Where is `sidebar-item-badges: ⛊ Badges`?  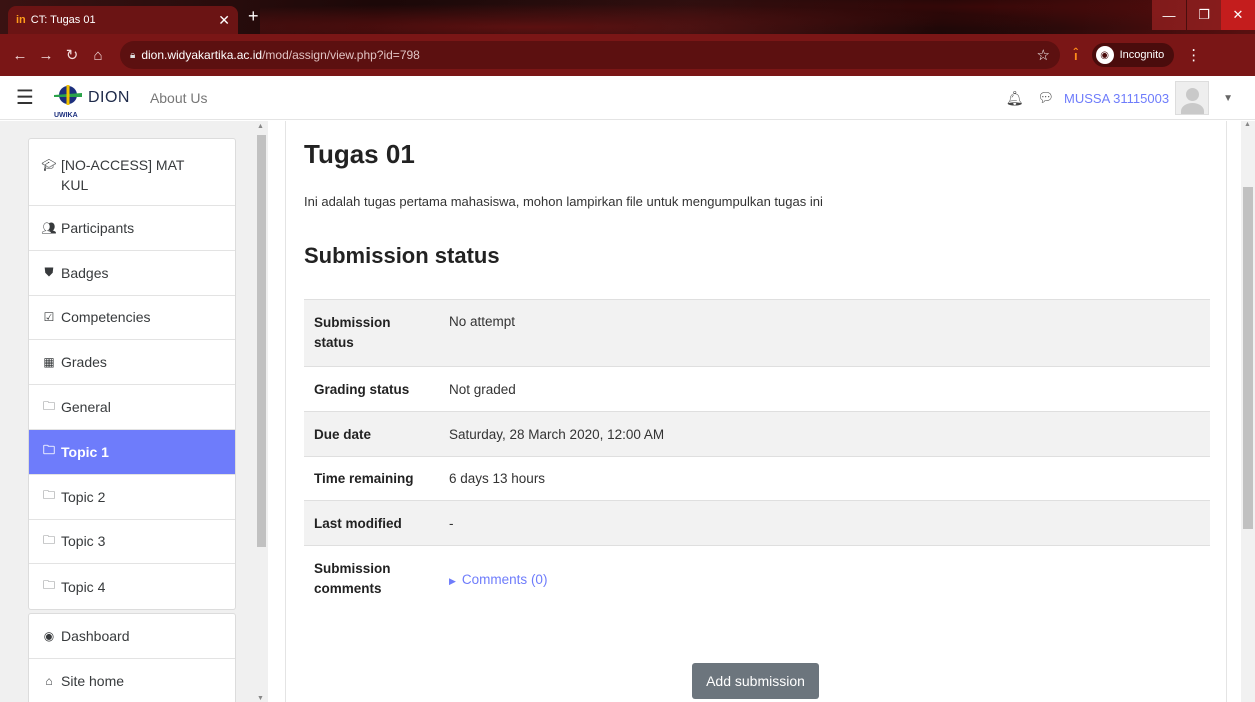
sidebar-item-badges: ⛊ Badges is located at coordinates (132, 273).